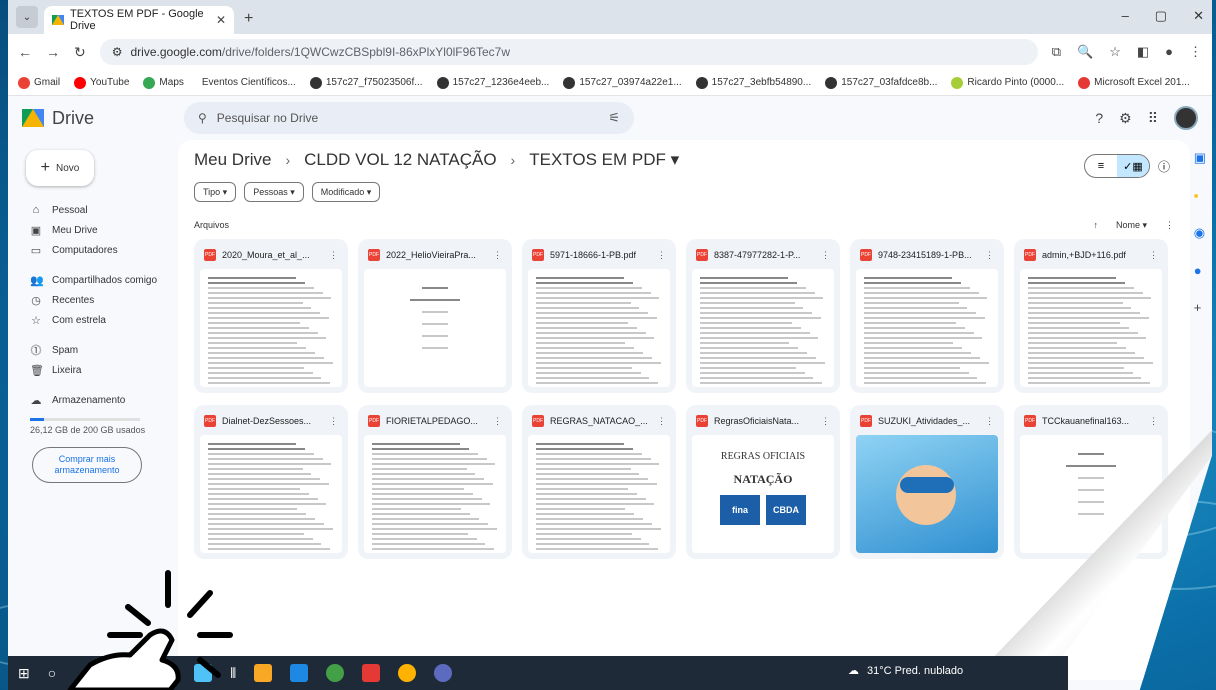 The image size is (1216, 690). I want to click on file-card: PDF admin,+BJD+116.pdf ⋮, so click(1091, 316).